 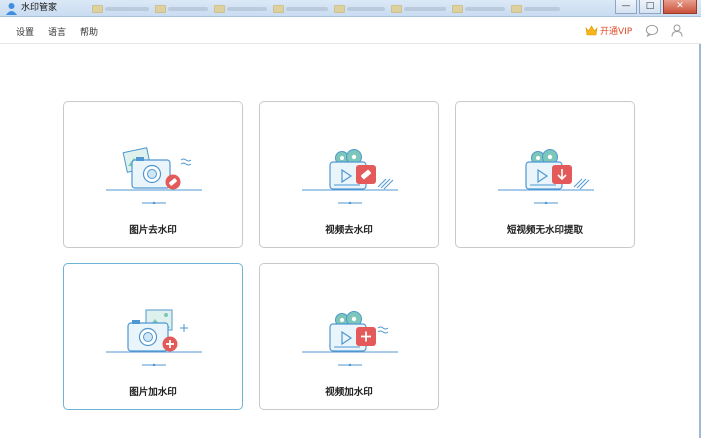 I want to click on card-video-remove-watermark: 视频去水印, so click(x=349, y=174).